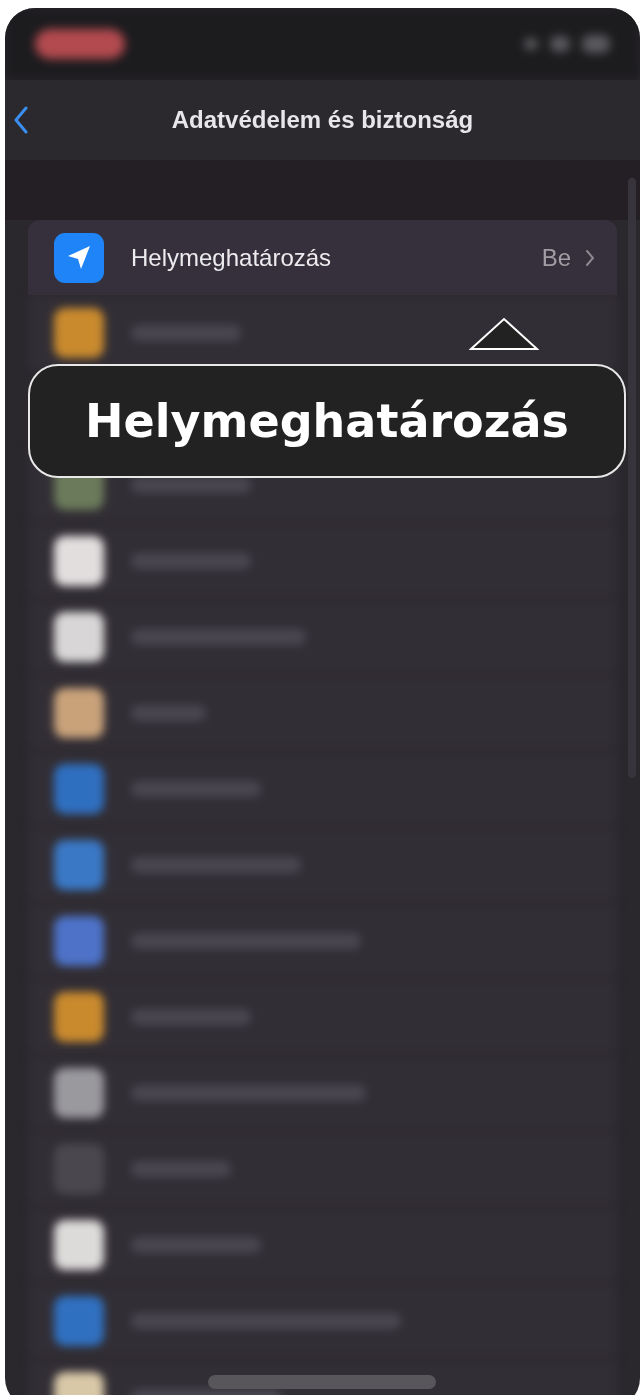 The height and width of the screenshot is (1395, 642). What do you see at coordinates (322, 120) in the screenshot?
I see `nav-title: Adatvédelem és biztonság` at bounding box center [322, 120].